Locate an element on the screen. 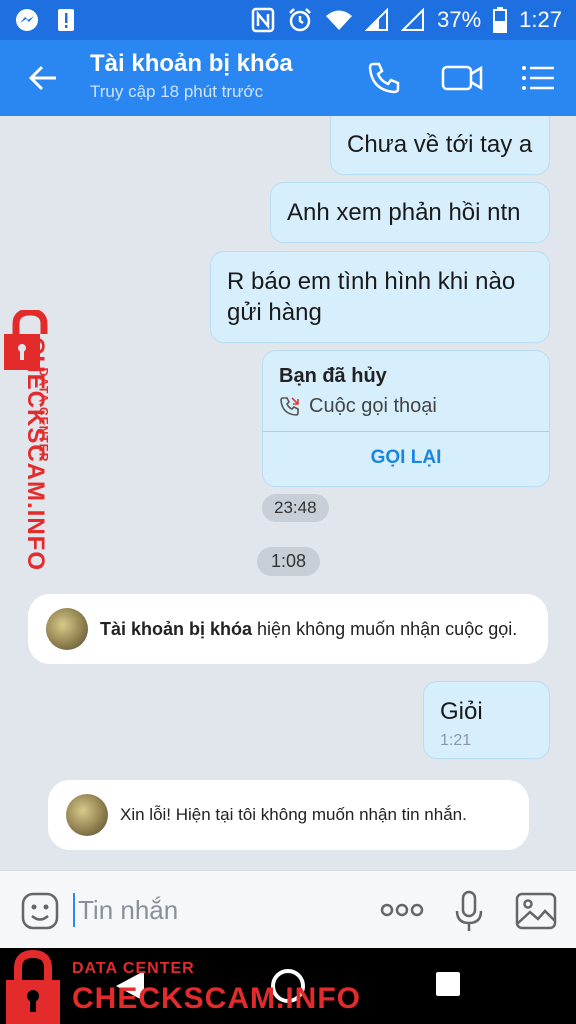 This screenshot has width=576, height=1024. nfc-icon is located at coordinates (263, 20).